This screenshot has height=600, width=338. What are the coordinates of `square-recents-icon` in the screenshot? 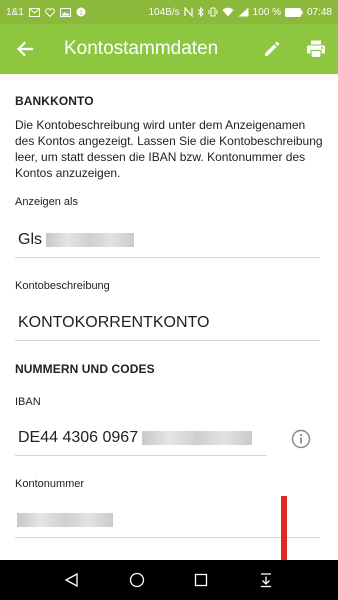 It's located at (201, 580).